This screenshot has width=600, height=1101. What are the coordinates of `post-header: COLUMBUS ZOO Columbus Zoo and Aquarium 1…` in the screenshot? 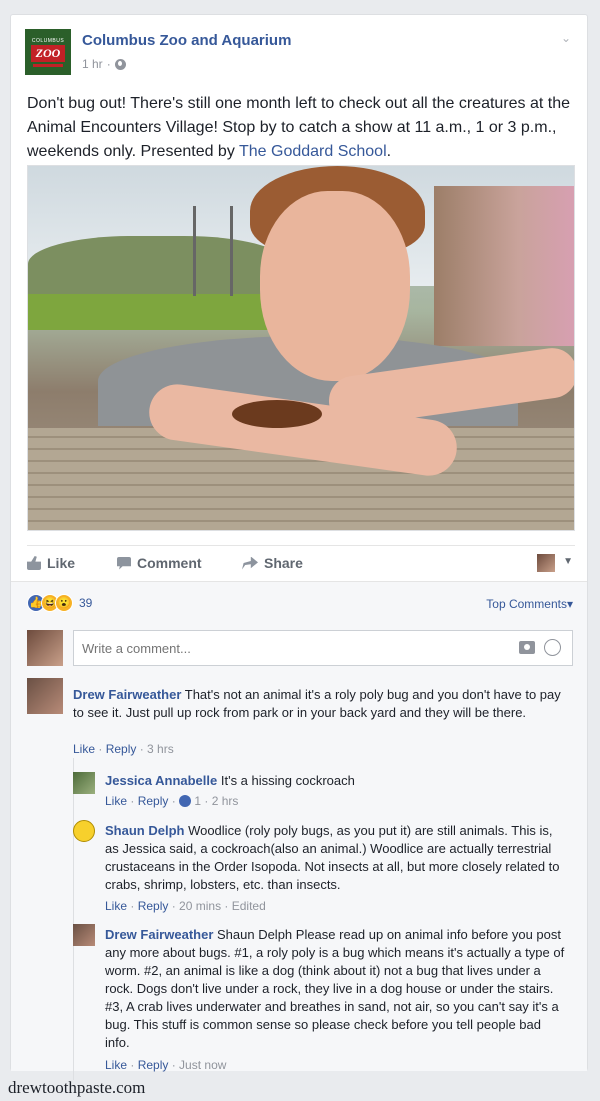 It's located at (299, 54).